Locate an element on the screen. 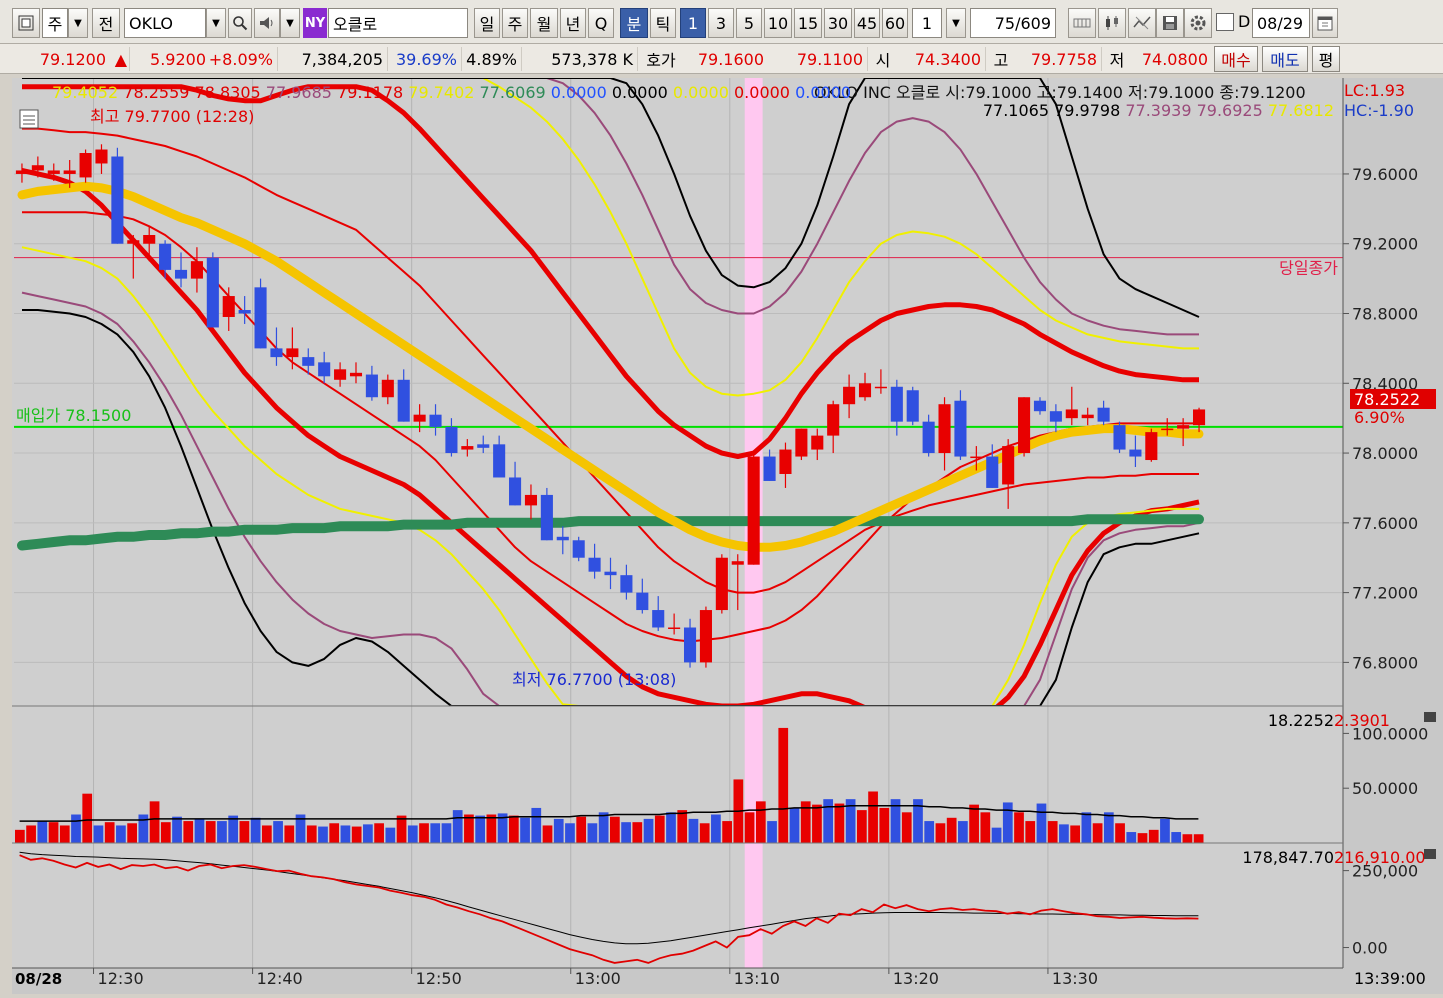 This screenshot has height=998, width=1443. sell-button: 매도 is located at coordinates (1285, 59).